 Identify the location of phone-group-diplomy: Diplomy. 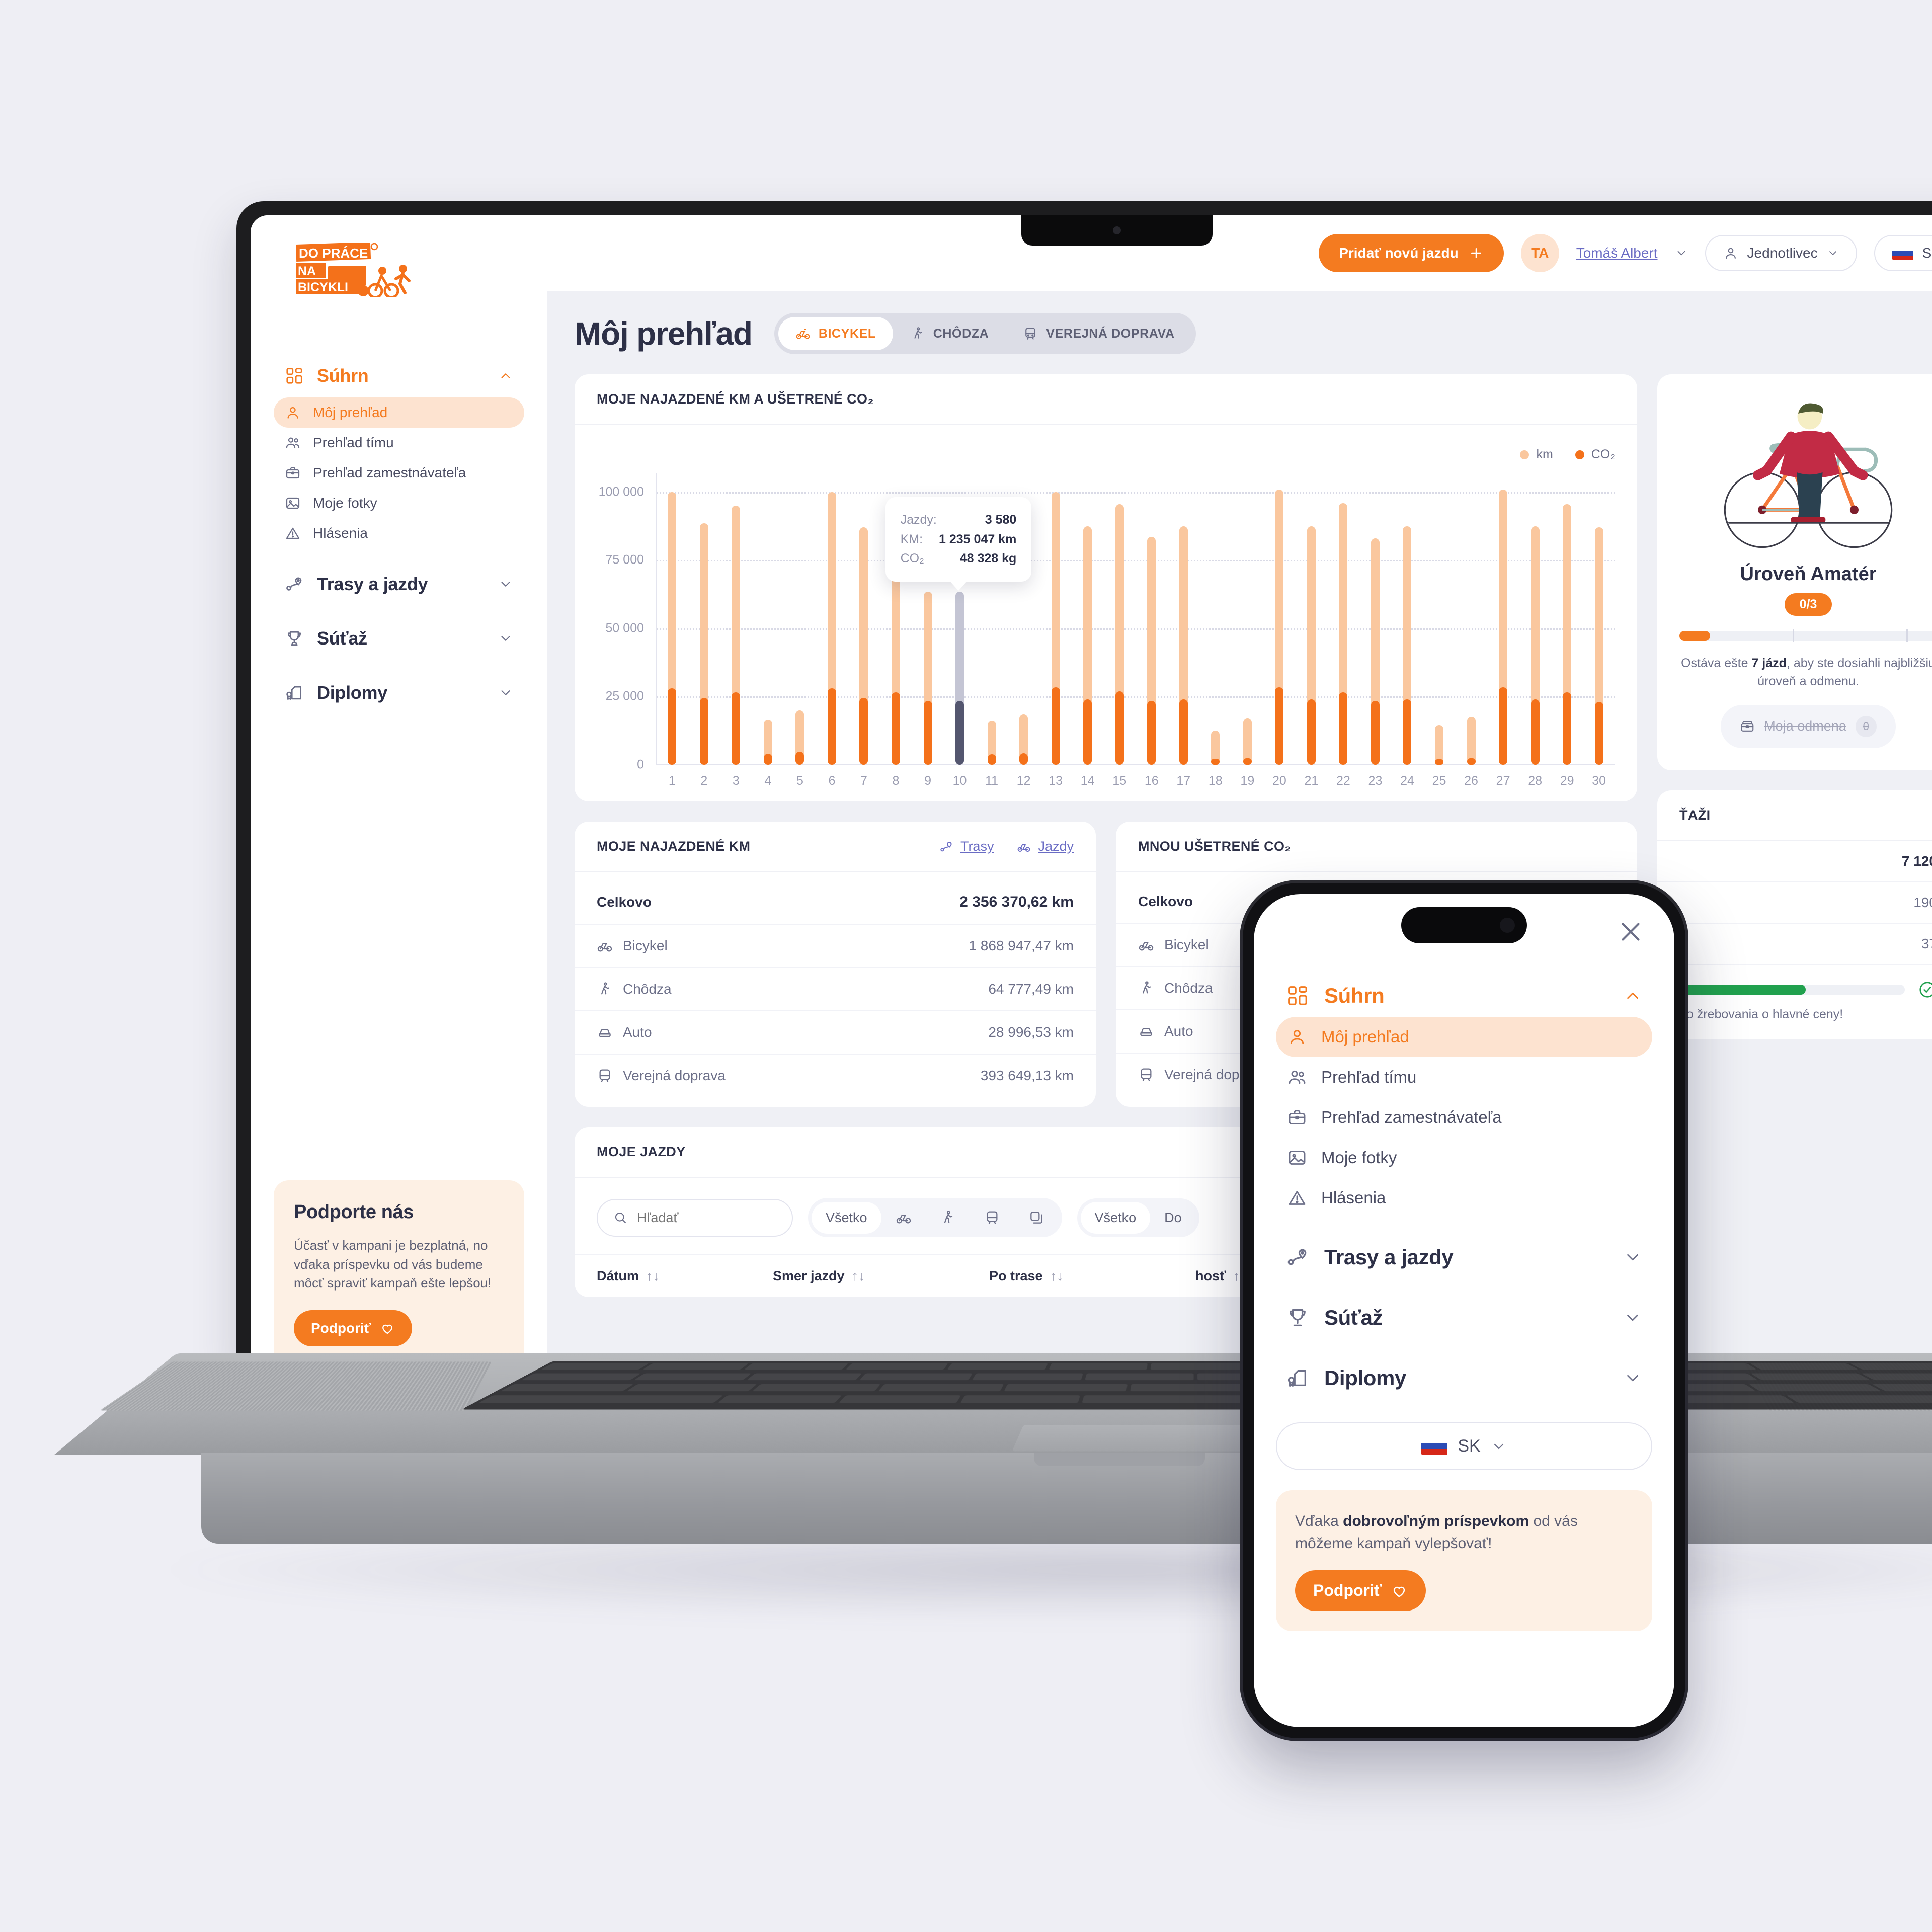
(1464, 1378).